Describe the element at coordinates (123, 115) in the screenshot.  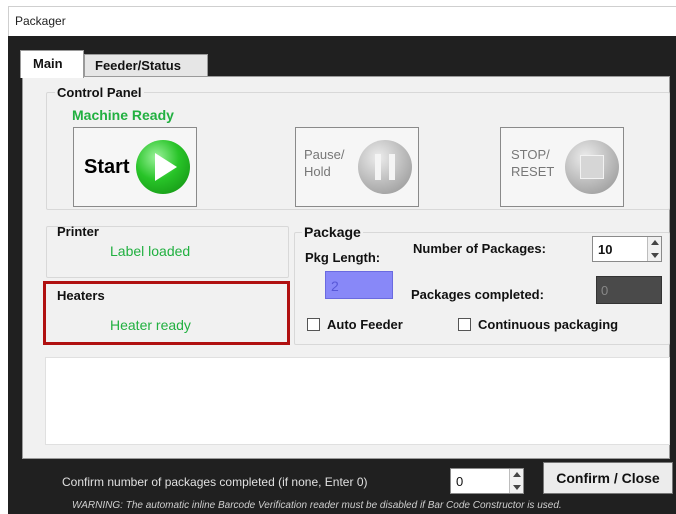
I see `machine-status: Machine Ready` at that location.